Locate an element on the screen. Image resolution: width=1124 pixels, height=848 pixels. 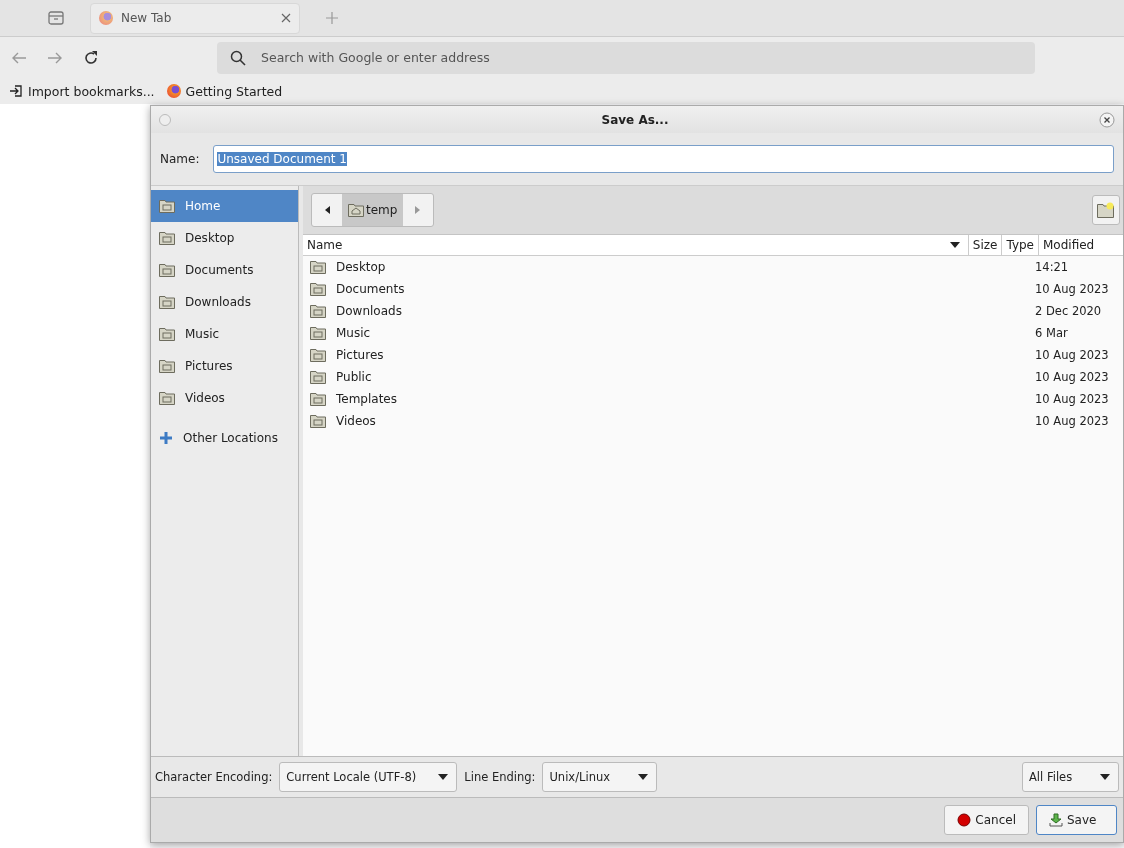
import-icon is located at coordinates (16, 91).